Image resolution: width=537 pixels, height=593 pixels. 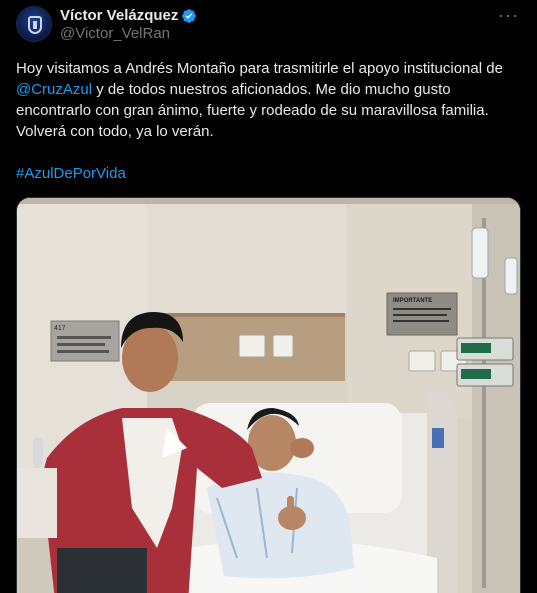 What do you see at coordinates (268, 26) in the screenshot?
I see `tweet-header: Víctor Velázquez @Victor_VelRan` at bounding box center [268, 26].